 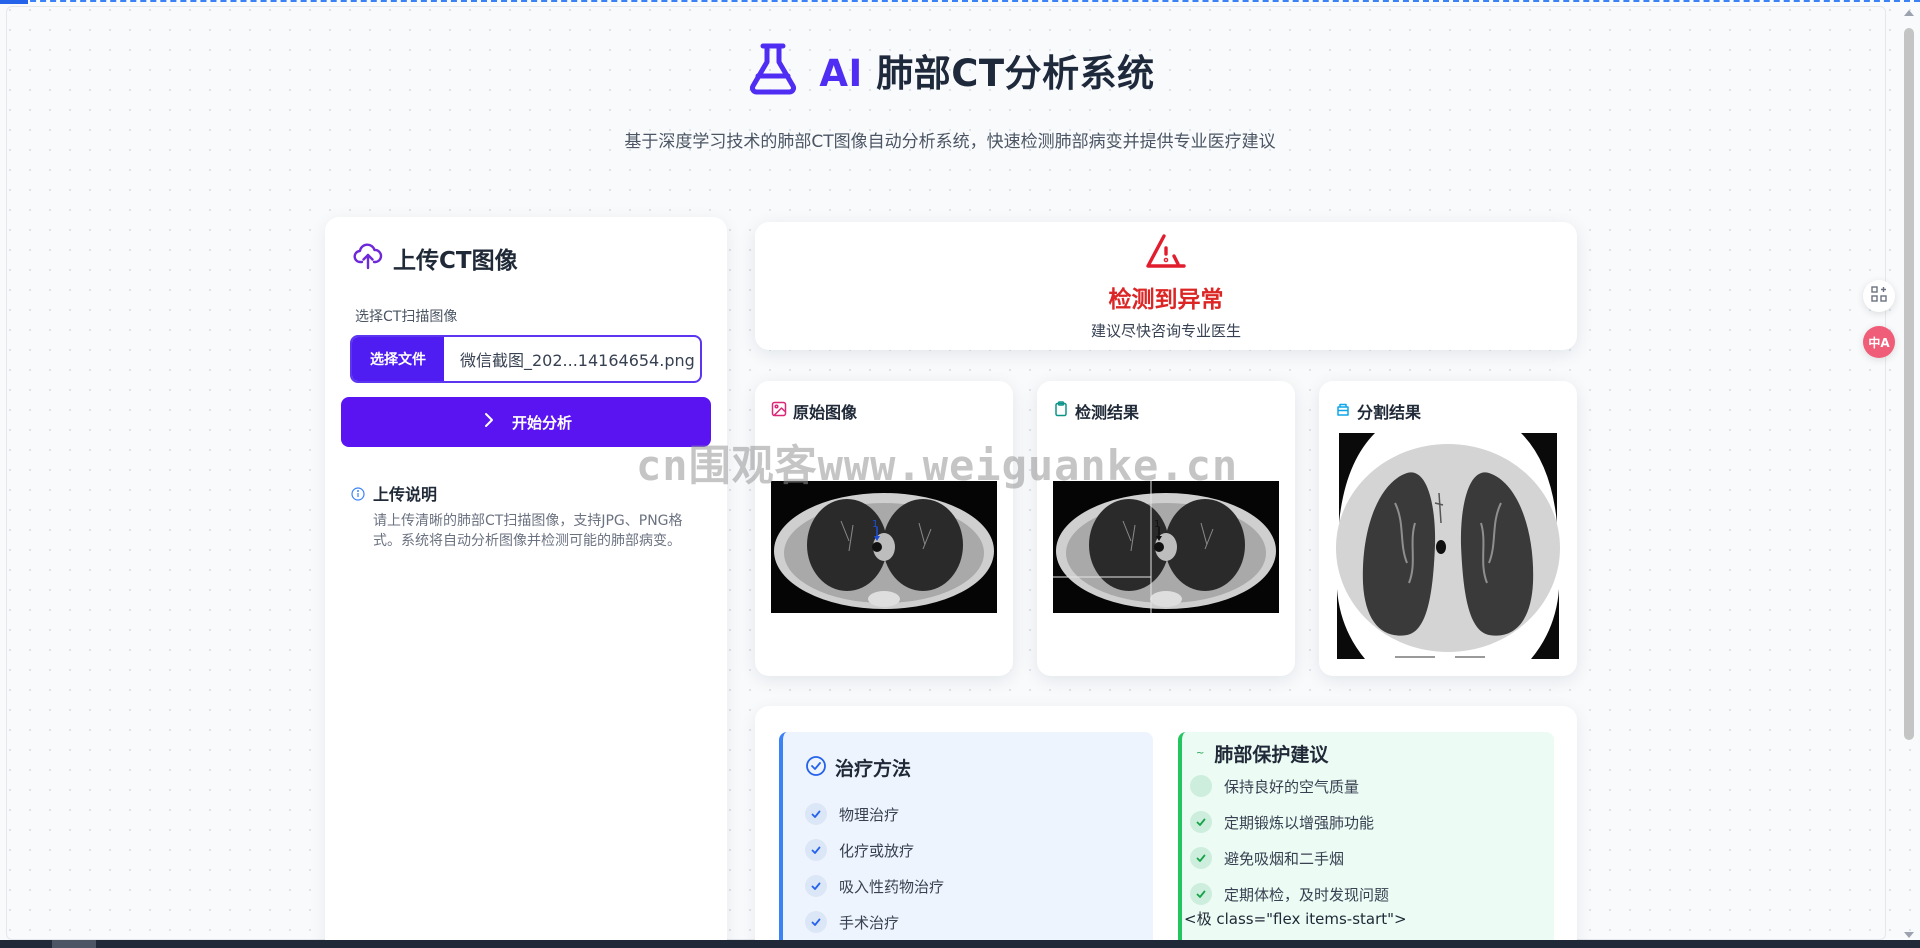 I want to click on empty-check-icon, so click(x=1201, y=786).